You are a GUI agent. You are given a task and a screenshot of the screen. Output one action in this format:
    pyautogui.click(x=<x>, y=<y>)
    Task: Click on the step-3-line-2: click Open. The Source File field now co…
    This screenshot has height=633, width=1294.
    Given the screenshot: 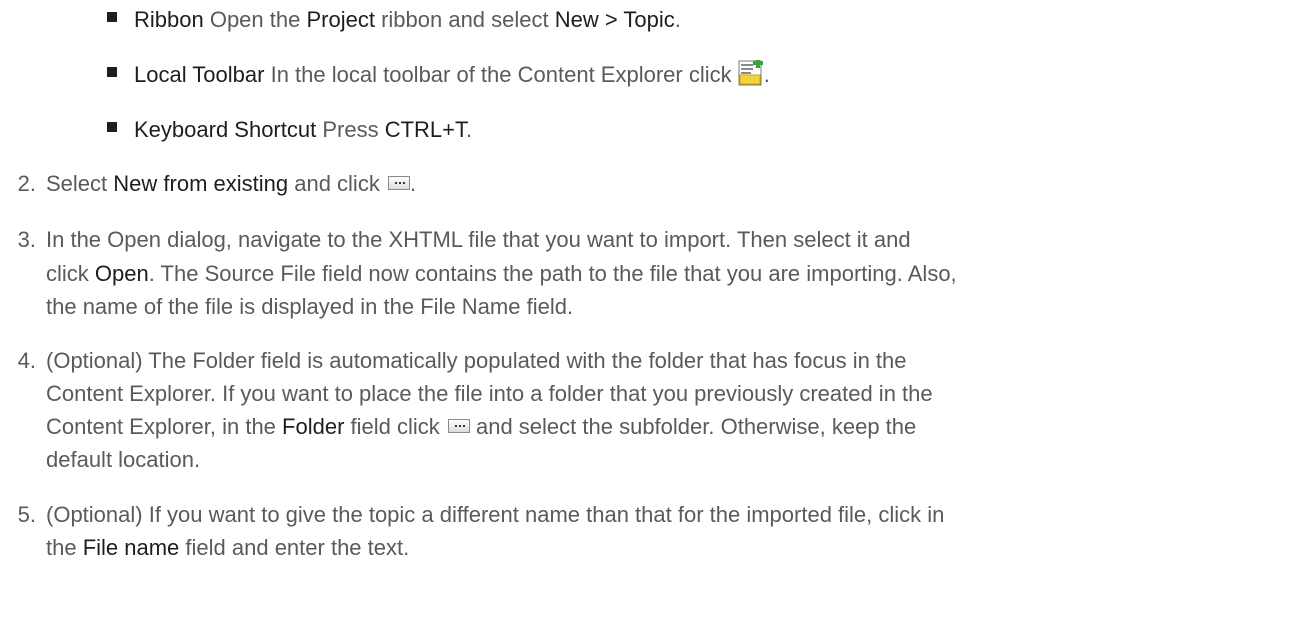 What is the action you would take?
    pyautogui.click(x=501, y=273)
    